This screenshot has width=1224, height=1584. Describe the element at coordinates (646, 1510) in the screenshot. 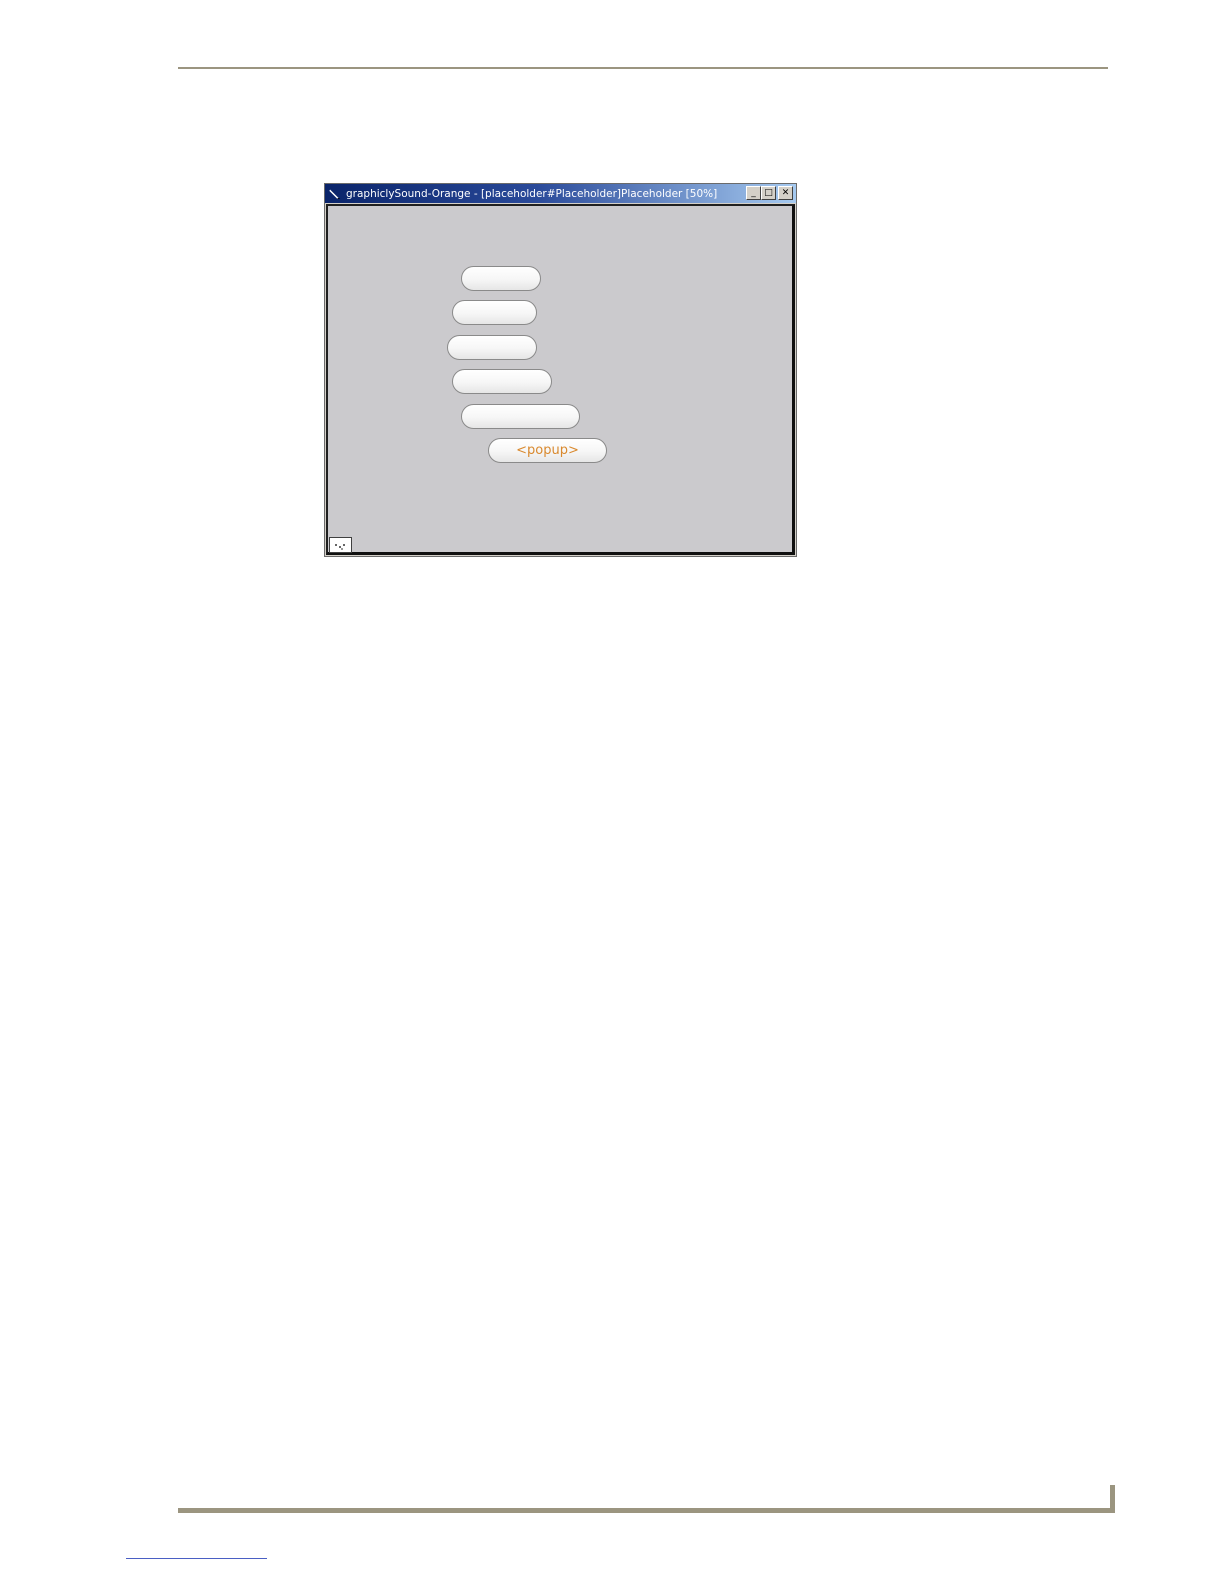

I see `footer-rule` at that location.